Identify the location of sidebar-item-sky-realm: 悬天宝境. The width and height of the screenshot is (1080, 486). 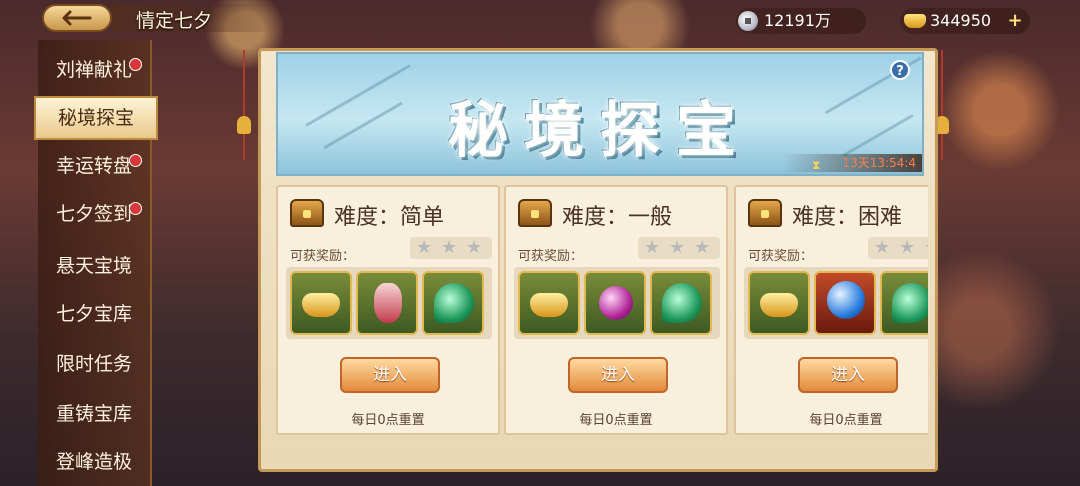
(94, 266).